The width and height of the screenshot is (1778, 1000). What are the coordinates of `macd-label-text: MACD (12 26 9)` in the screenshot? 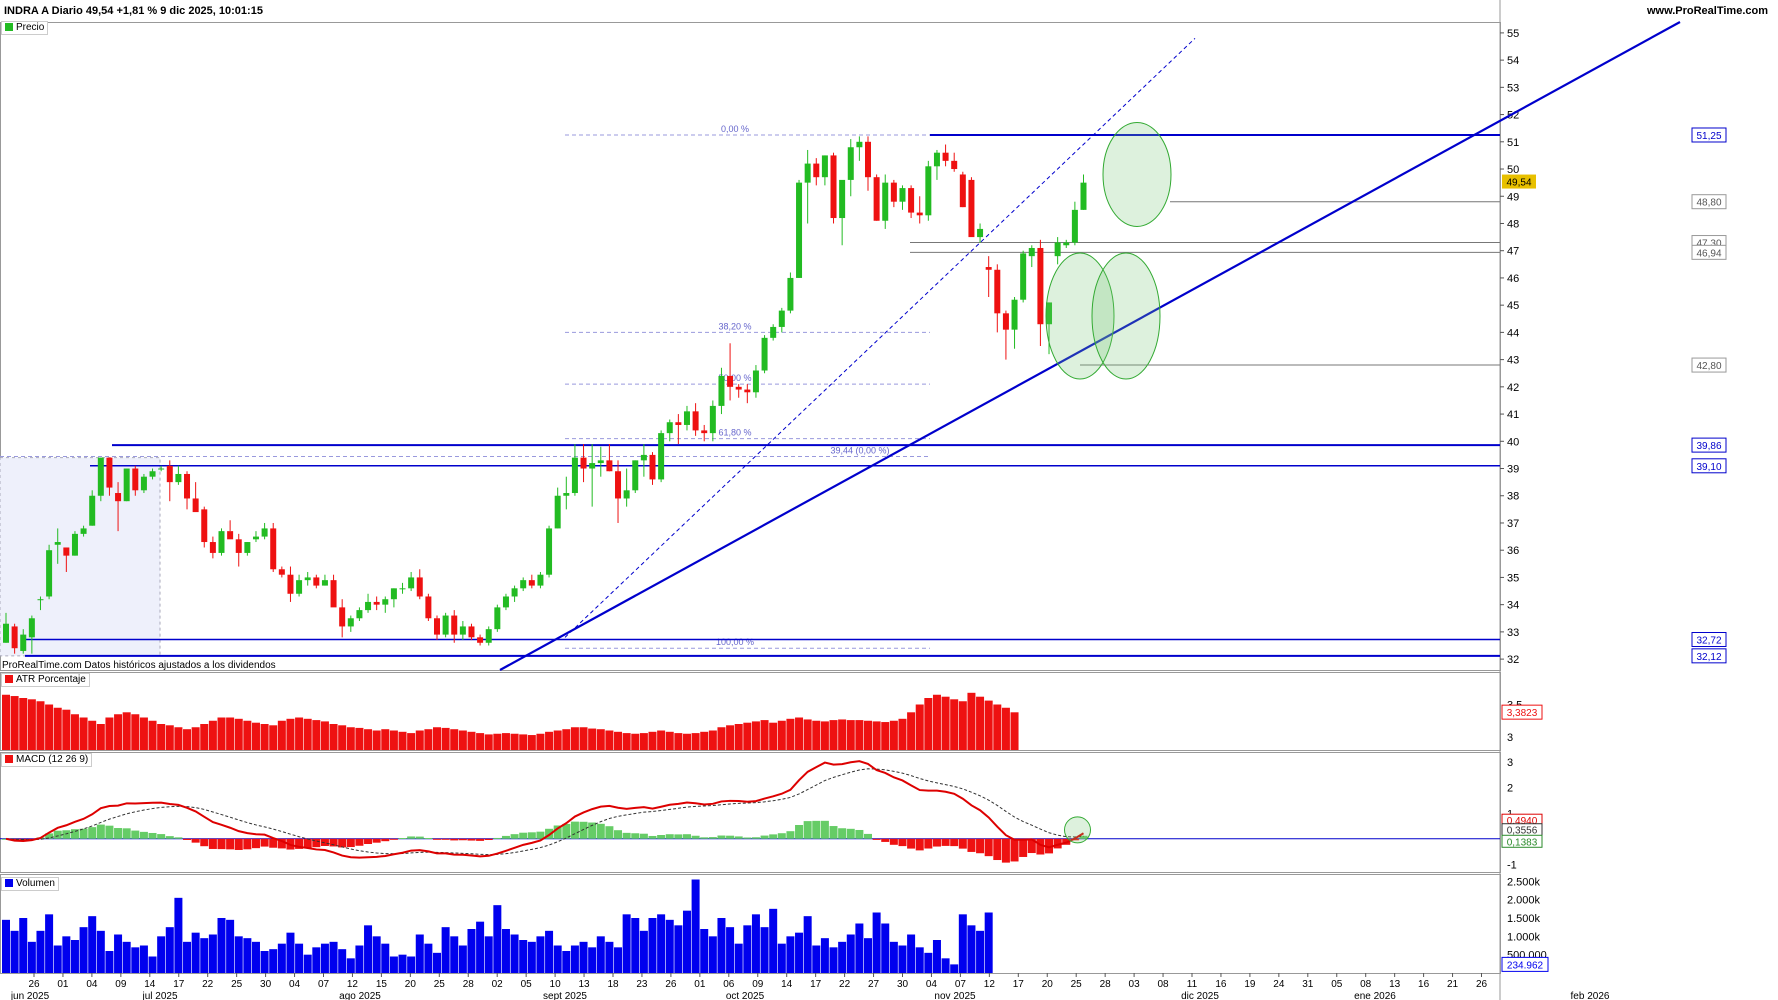 It's located at (52, 759).